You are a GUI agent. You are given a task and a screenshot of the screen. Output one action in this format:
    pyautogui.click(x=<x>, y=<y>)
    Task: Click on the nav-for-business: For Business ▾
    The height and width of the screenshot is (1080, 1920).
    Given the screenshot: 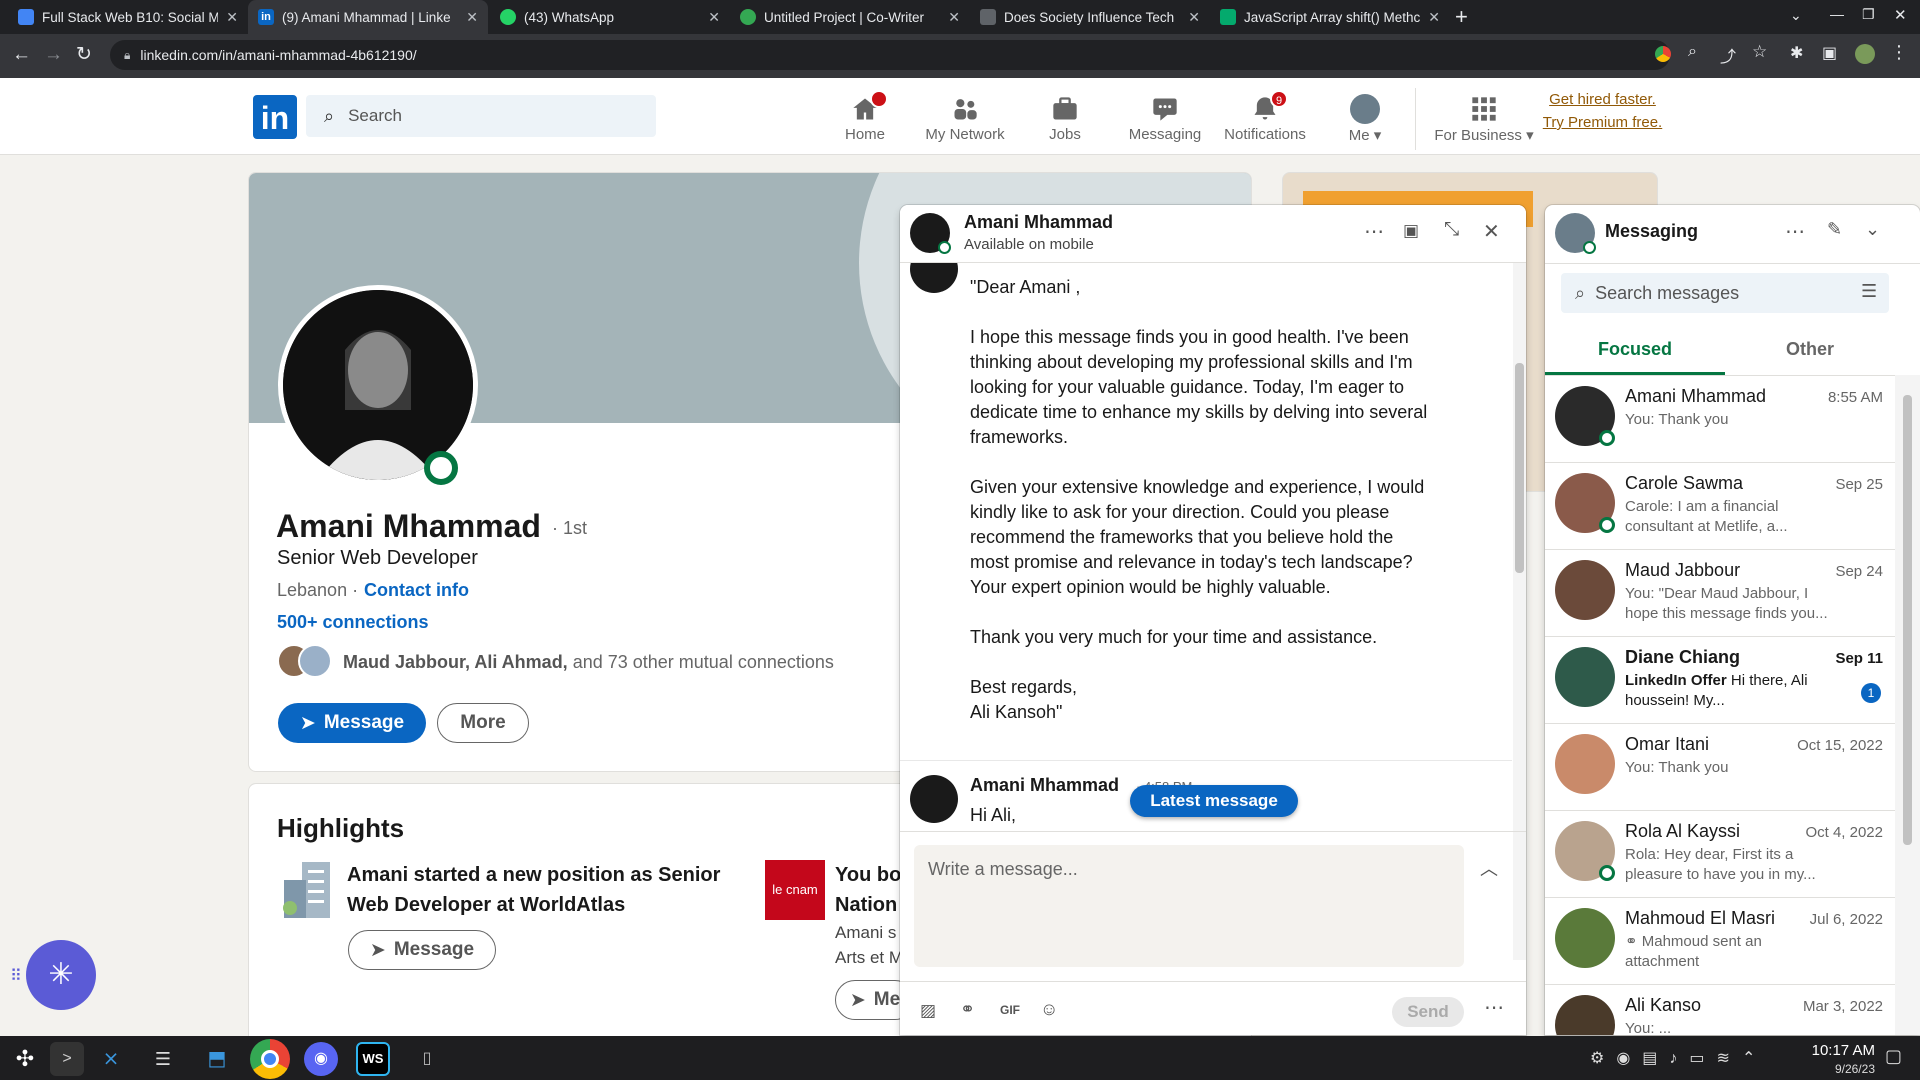 What is the action you would take?
    pyautogui.click(x=1484, y=118)
    